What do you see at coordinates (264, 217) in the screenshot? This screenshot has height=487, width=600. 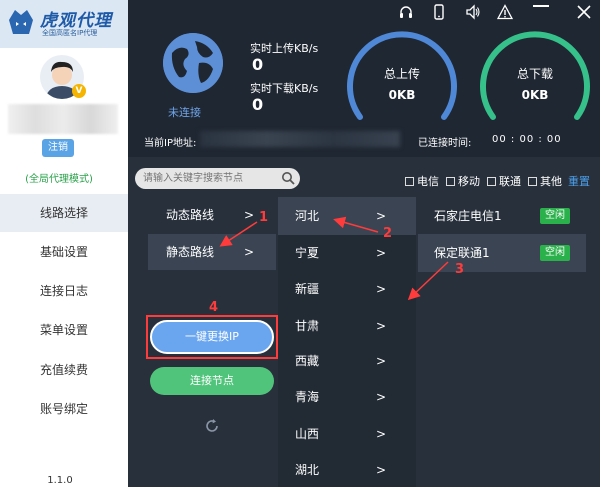 I see `annotation-1: 1` at bounding box center [264, 217].